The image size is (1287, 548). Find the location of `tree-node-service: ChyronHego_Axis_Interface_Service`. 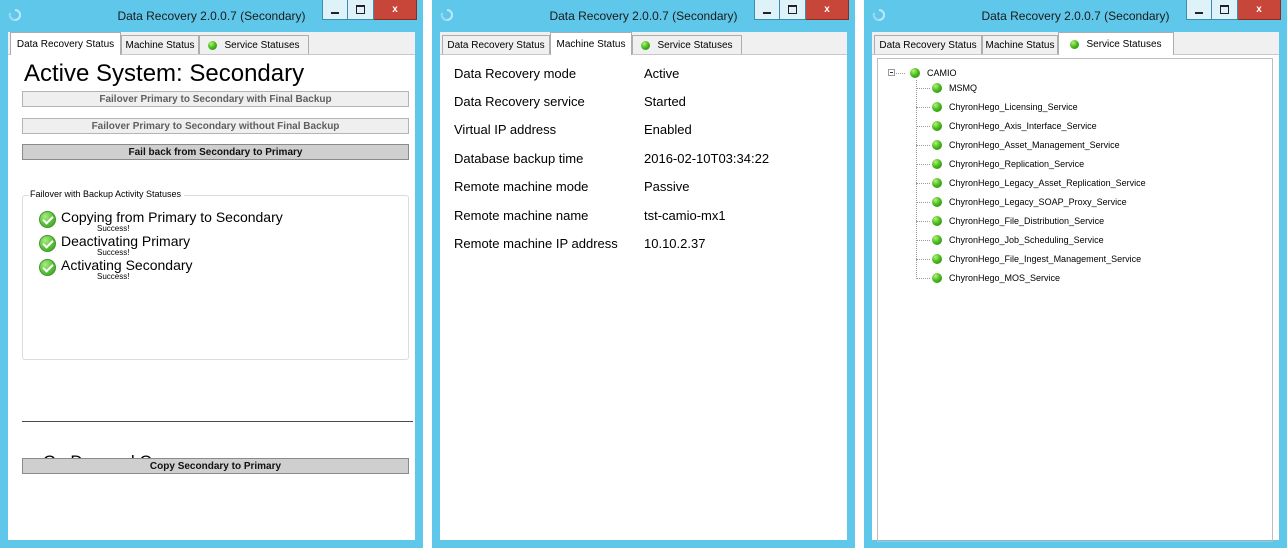

tree-node-service: ChyronHego_Axis_Interface_Service is located at coordinates (1014, 126).